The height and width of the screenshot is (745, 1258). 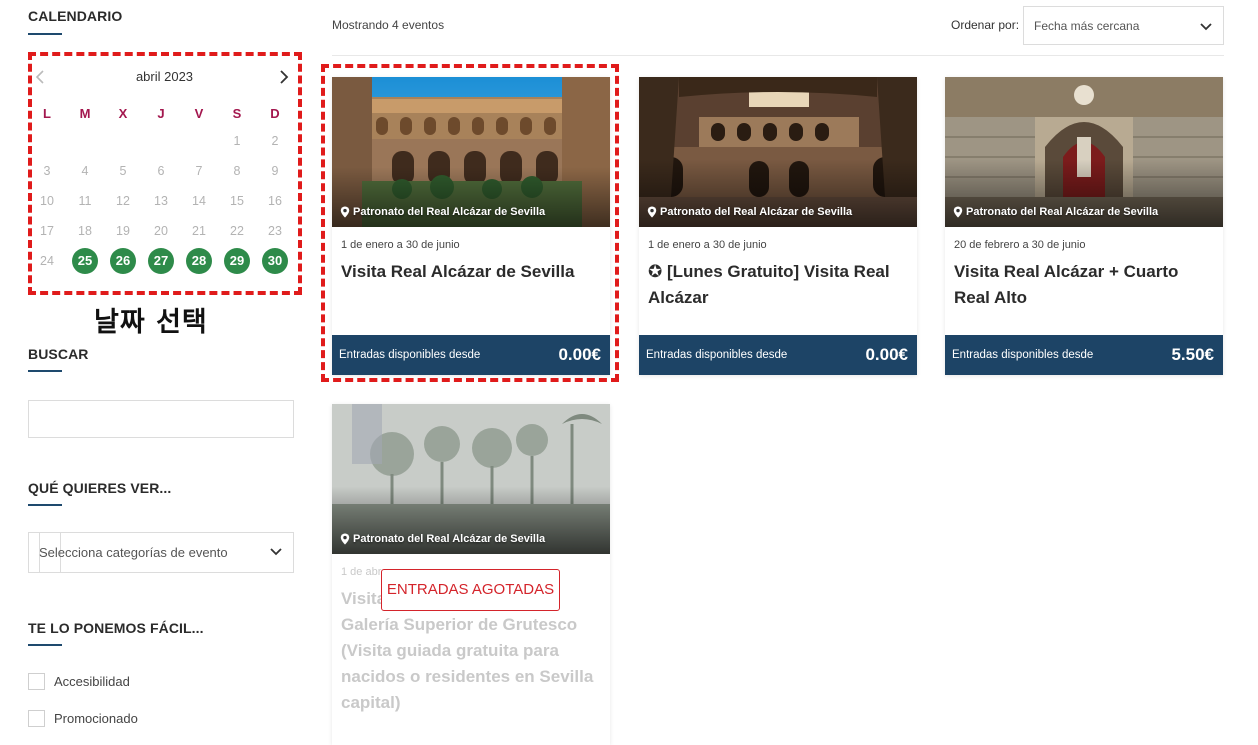 What do you see at coordinates (779, 285) in the screenshot?
I see `event-title: ✪ [Lunes Gratuito] Visita Real Alcázar` at bounding box center [779, 285].